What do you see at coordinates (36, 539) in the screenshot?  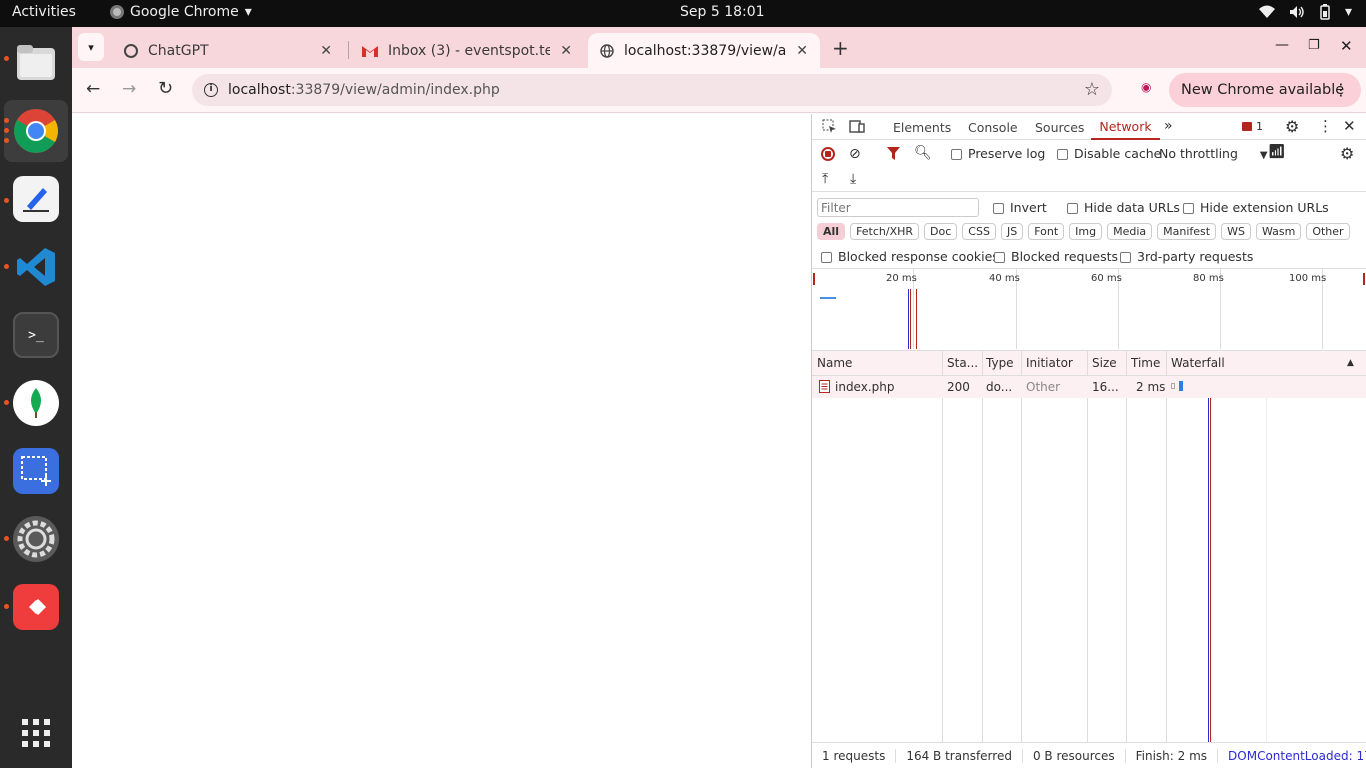 I see `settings-icon` at bounding box center [36, 539].